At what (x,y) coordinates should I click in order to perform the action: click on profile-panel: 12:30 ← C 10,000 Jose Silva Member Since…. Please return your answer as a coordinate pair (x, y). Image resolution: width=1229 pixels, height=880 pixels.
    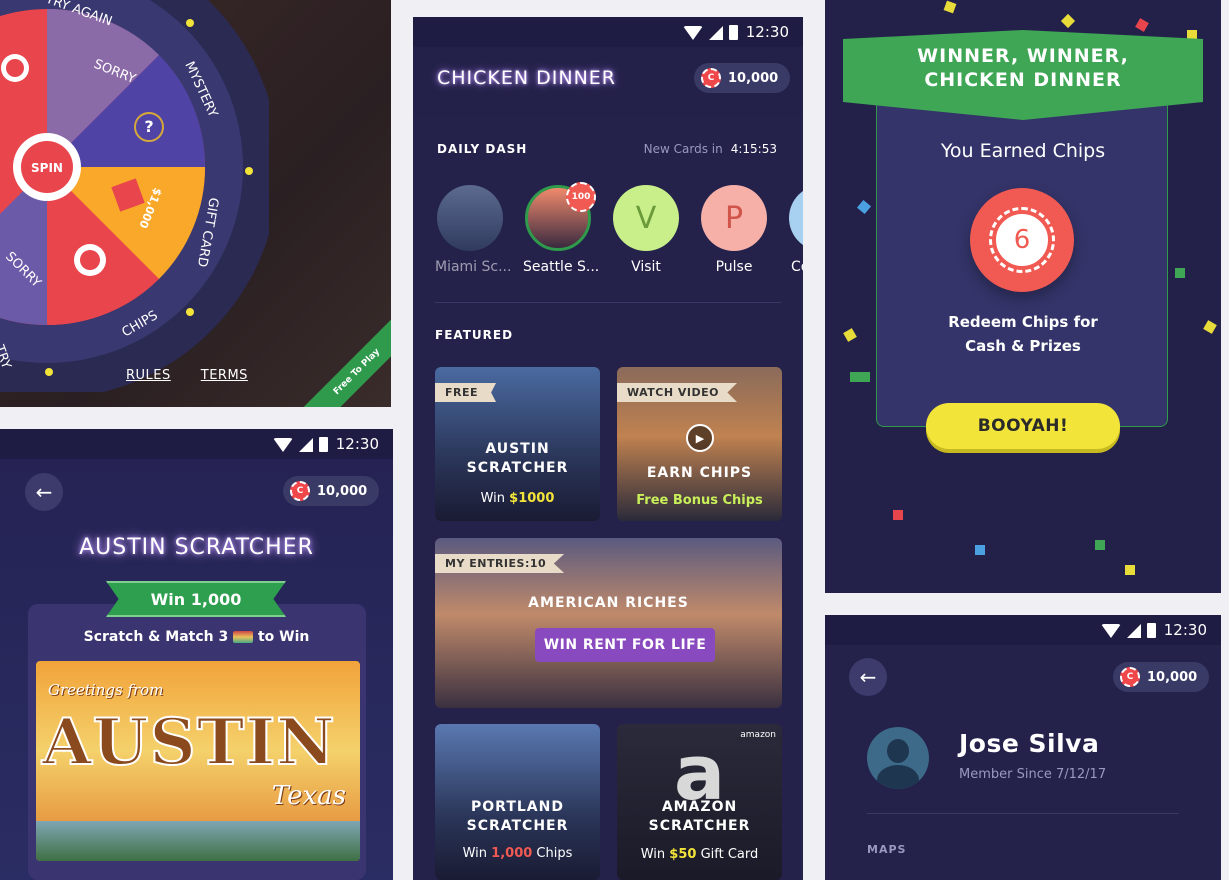
    Looking at the image, I should click on (1023, 747).